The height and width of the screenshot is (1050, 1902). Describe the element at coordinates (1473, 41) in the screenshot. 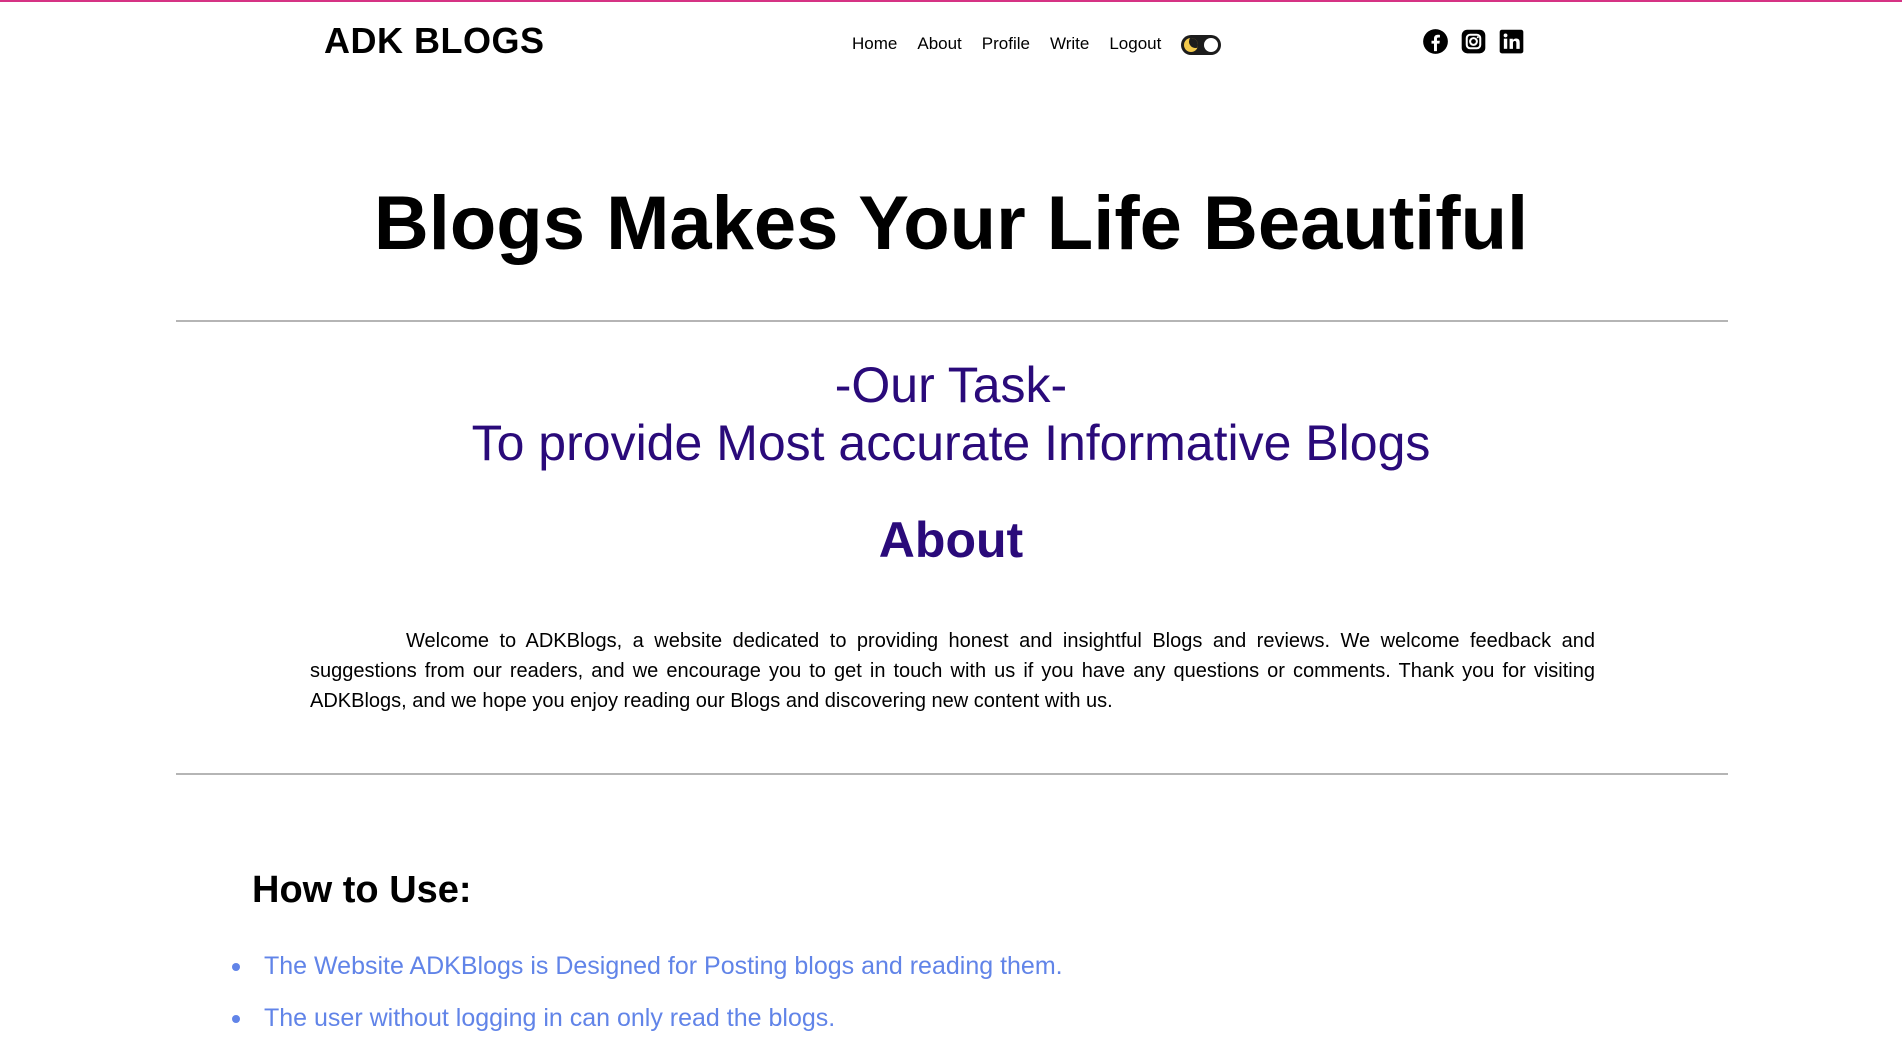

I see `instagram-icon` at that location.